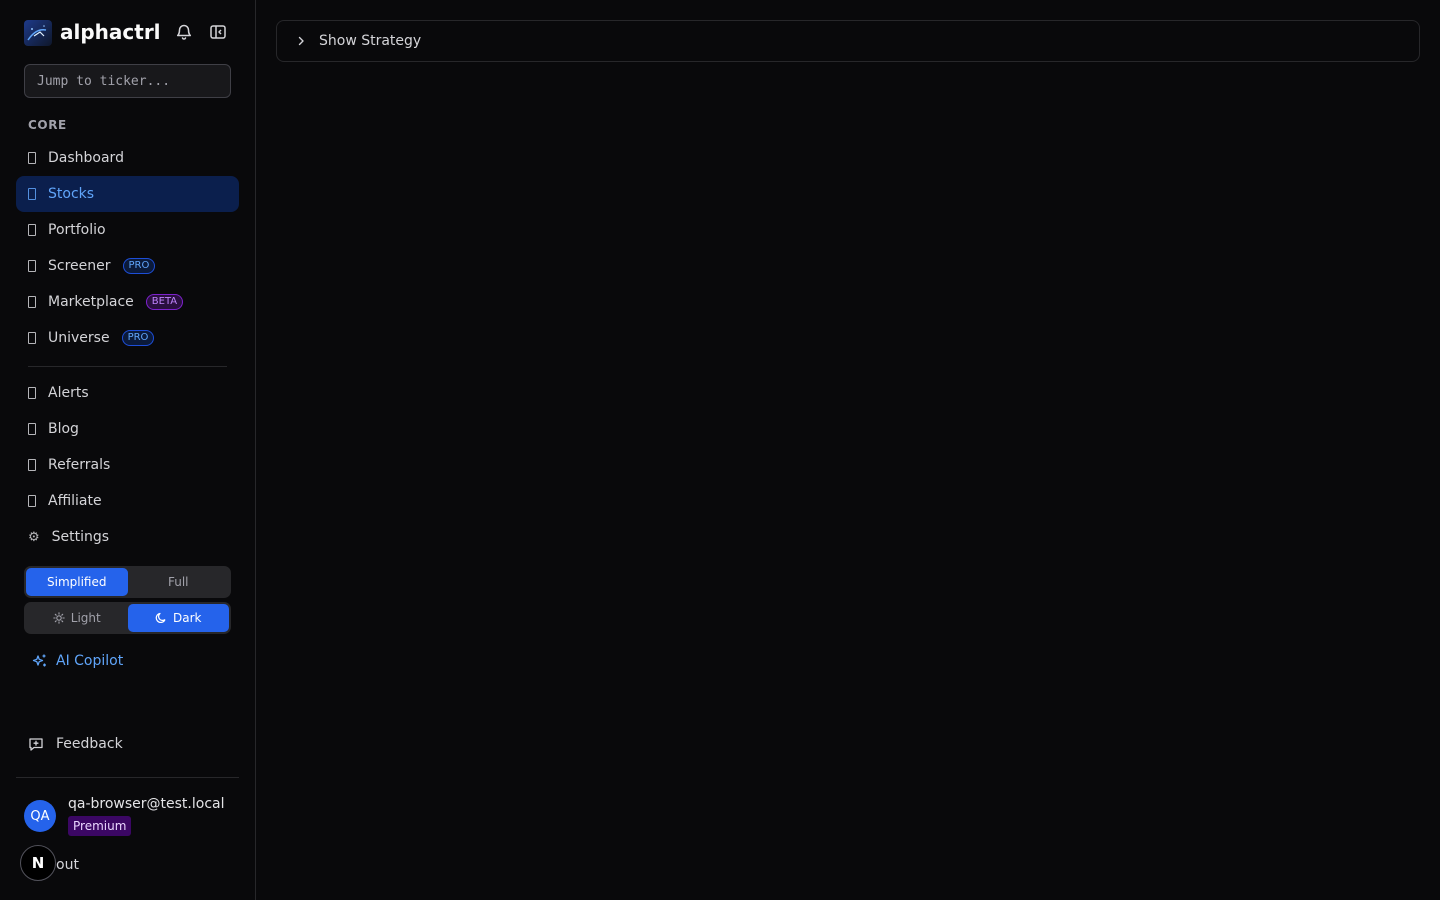 This screenshot has height=900, width=1440. I want to click on sidebar-item-dashboard: Dashboard, so click(127, 158).